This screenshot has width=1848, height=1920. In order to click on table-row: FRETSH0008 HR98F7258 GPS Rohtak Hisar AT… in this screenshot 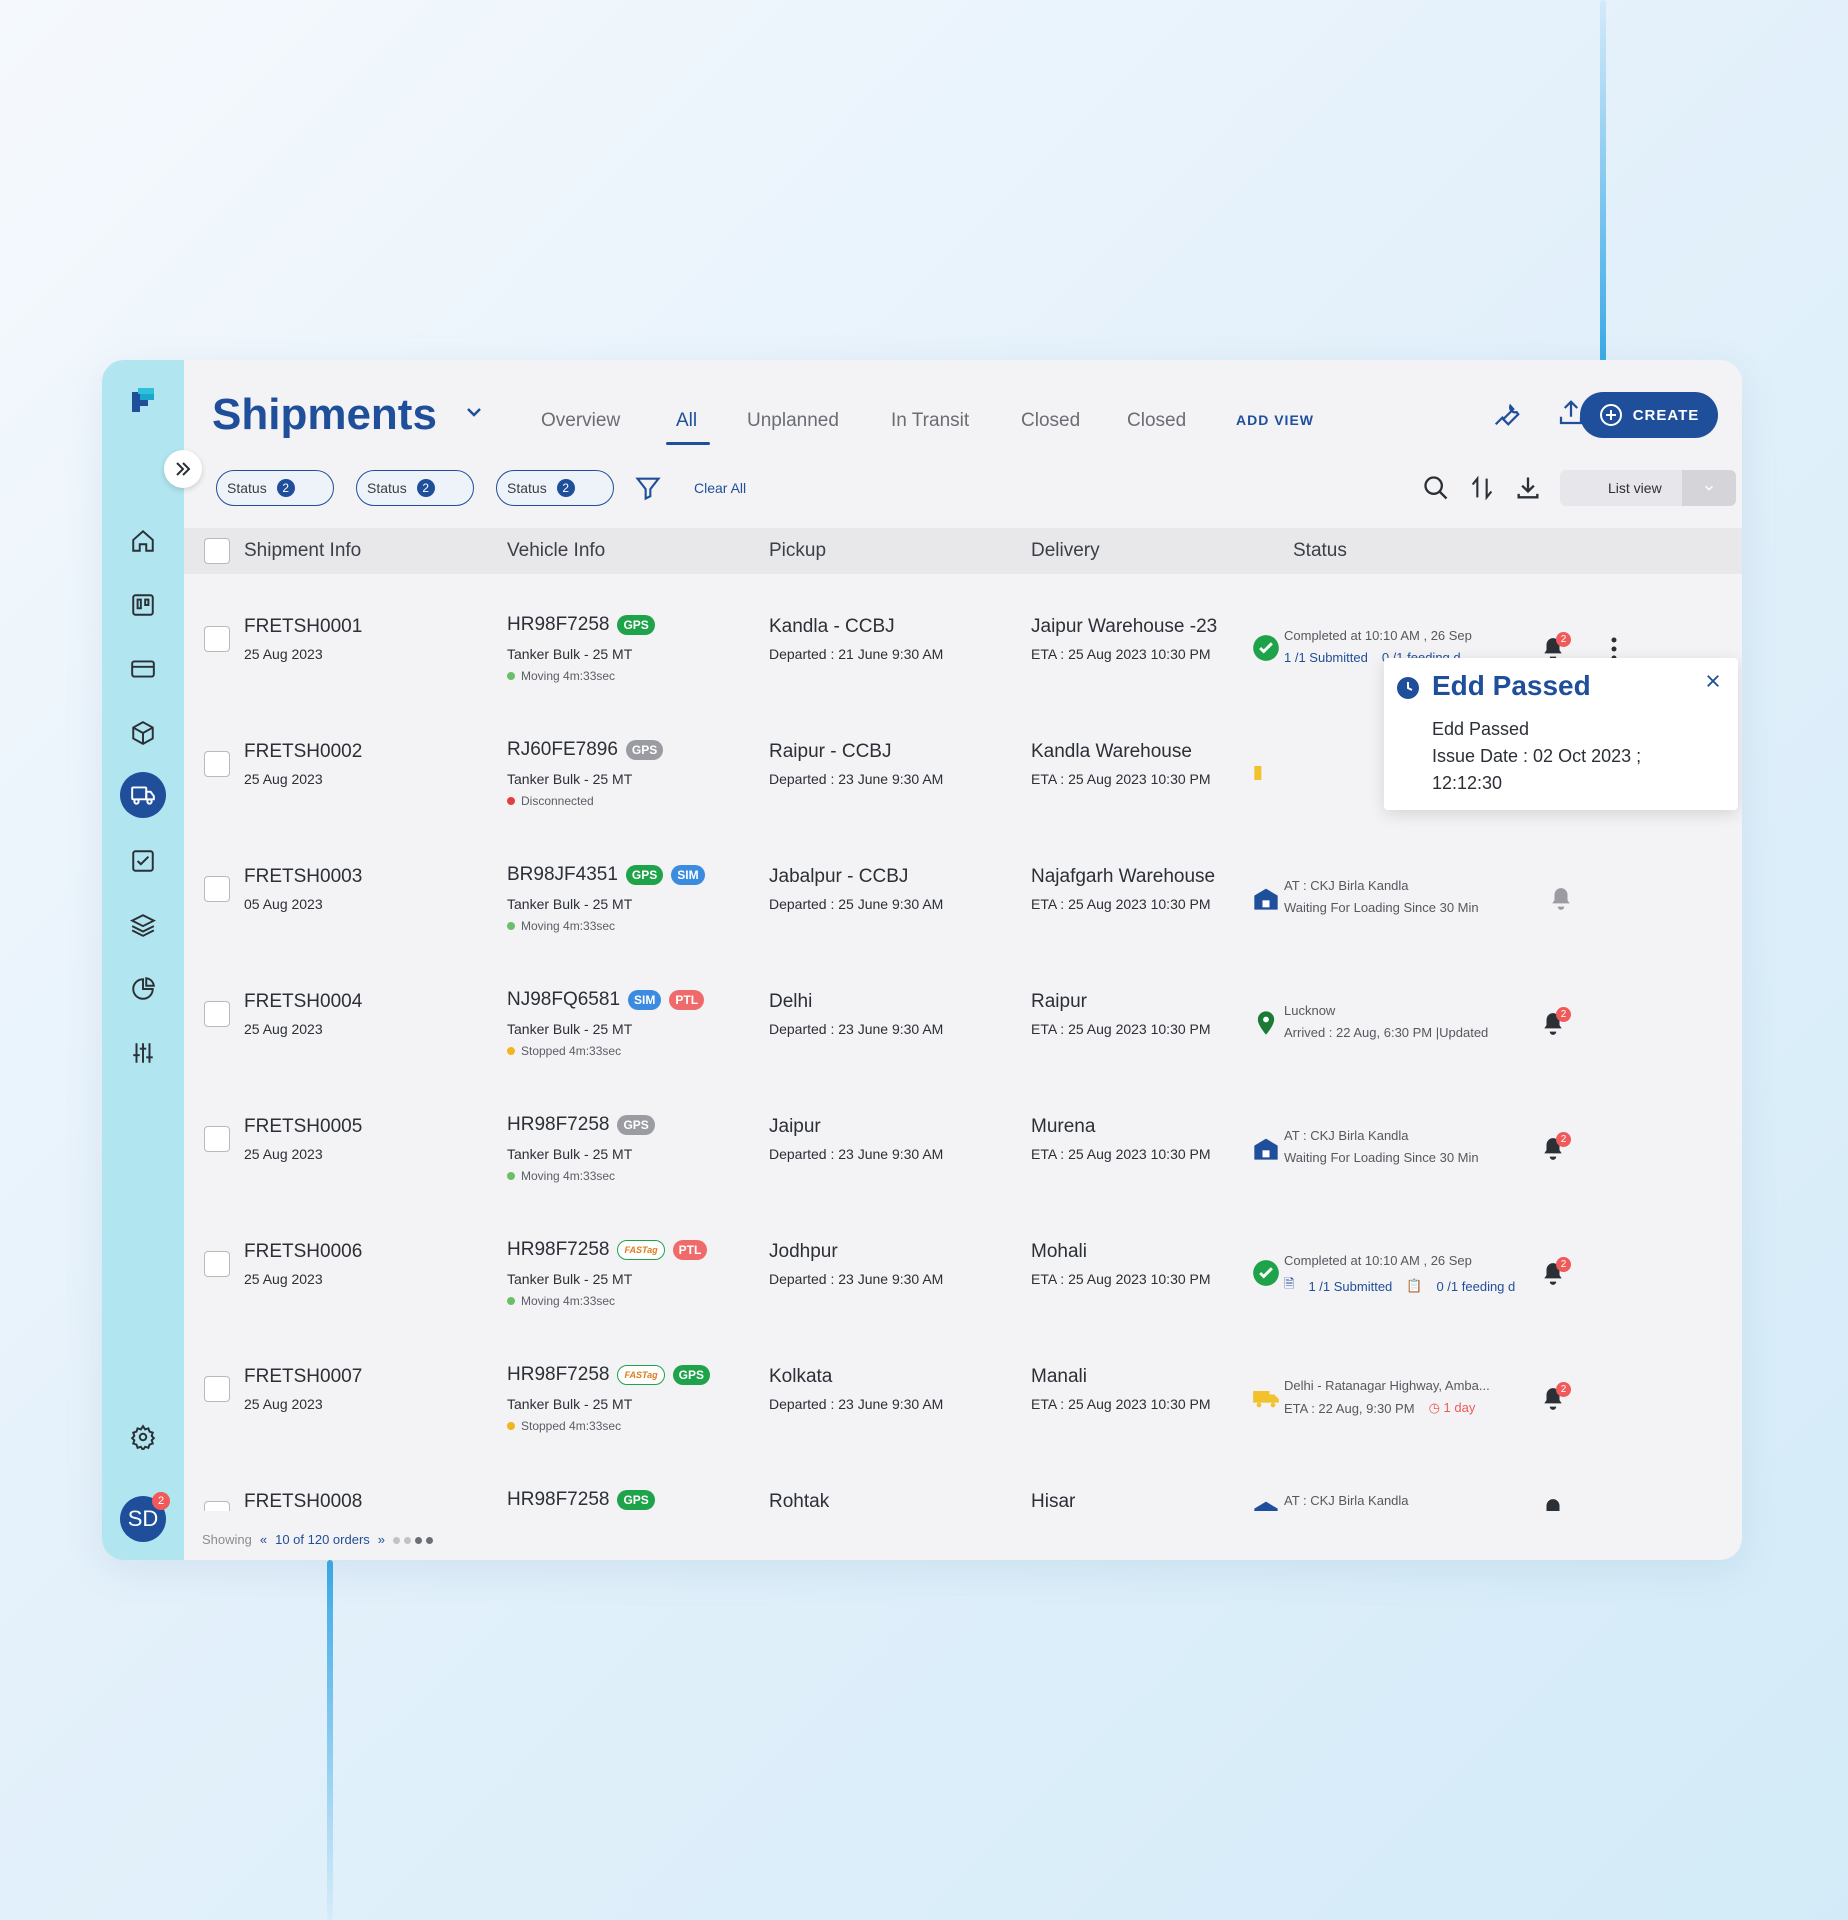, I will do `click(963, 1480)`.